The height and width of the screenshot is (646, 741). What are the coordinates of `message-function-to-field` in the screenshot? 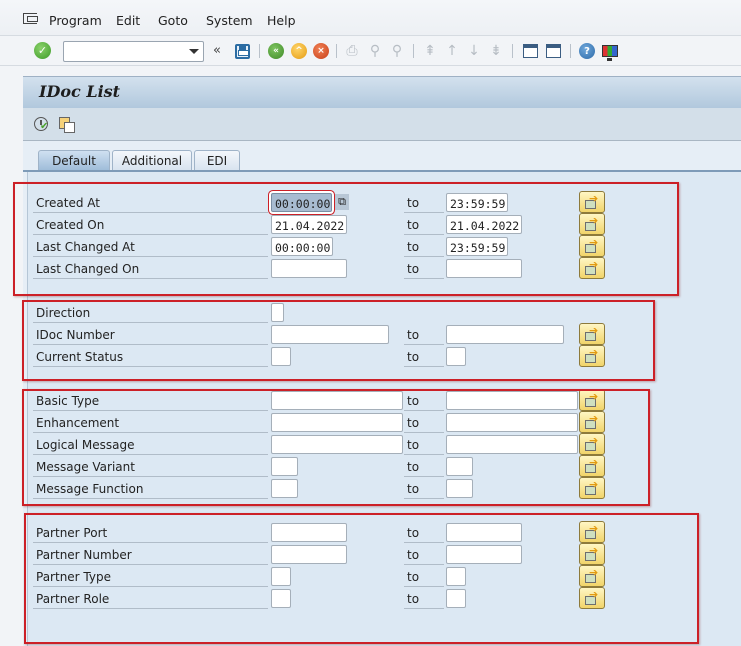 It's located at (459, 488).